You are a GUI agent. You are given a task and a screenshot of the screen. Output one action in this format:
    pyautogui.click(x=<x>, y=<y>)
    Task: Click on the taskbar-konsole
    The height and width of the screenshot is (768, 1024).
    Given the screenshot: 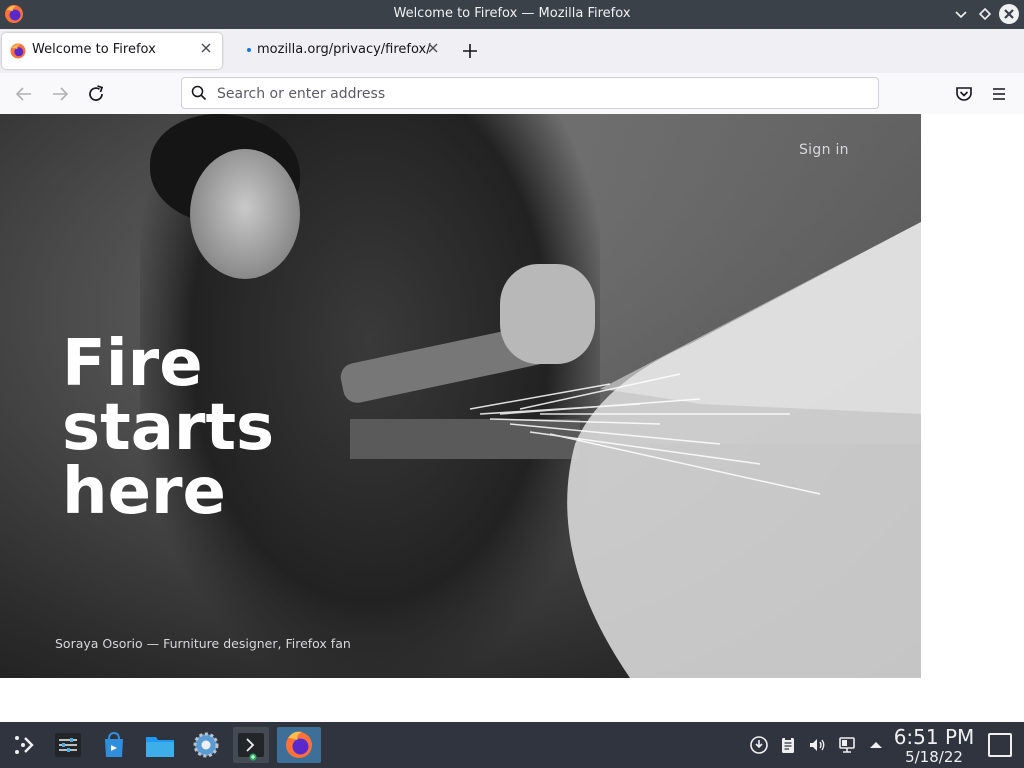 What is the action you would take?
    pyautogui.click(x=251, y=745)
    